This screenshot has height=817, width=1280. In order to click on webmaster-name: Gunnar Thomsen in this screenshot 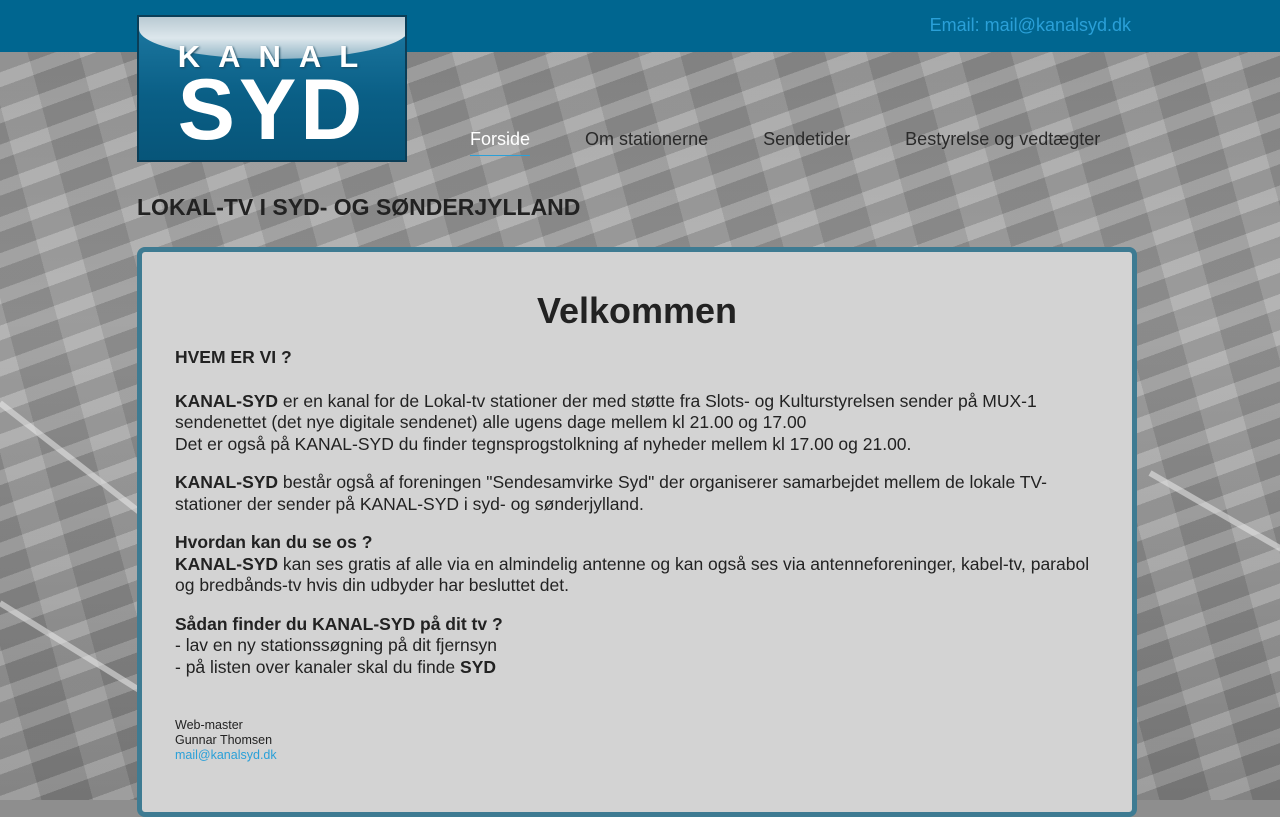, I will do `click(637, 740)`.